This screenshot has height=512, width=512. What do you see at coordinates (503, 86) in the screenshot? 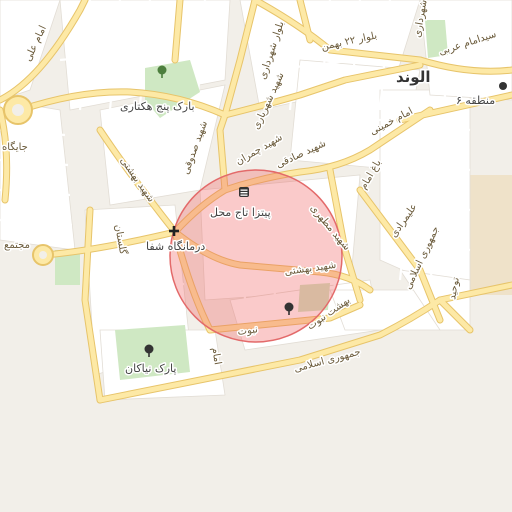
I see `district-icon` at bounding box center [503, 86].